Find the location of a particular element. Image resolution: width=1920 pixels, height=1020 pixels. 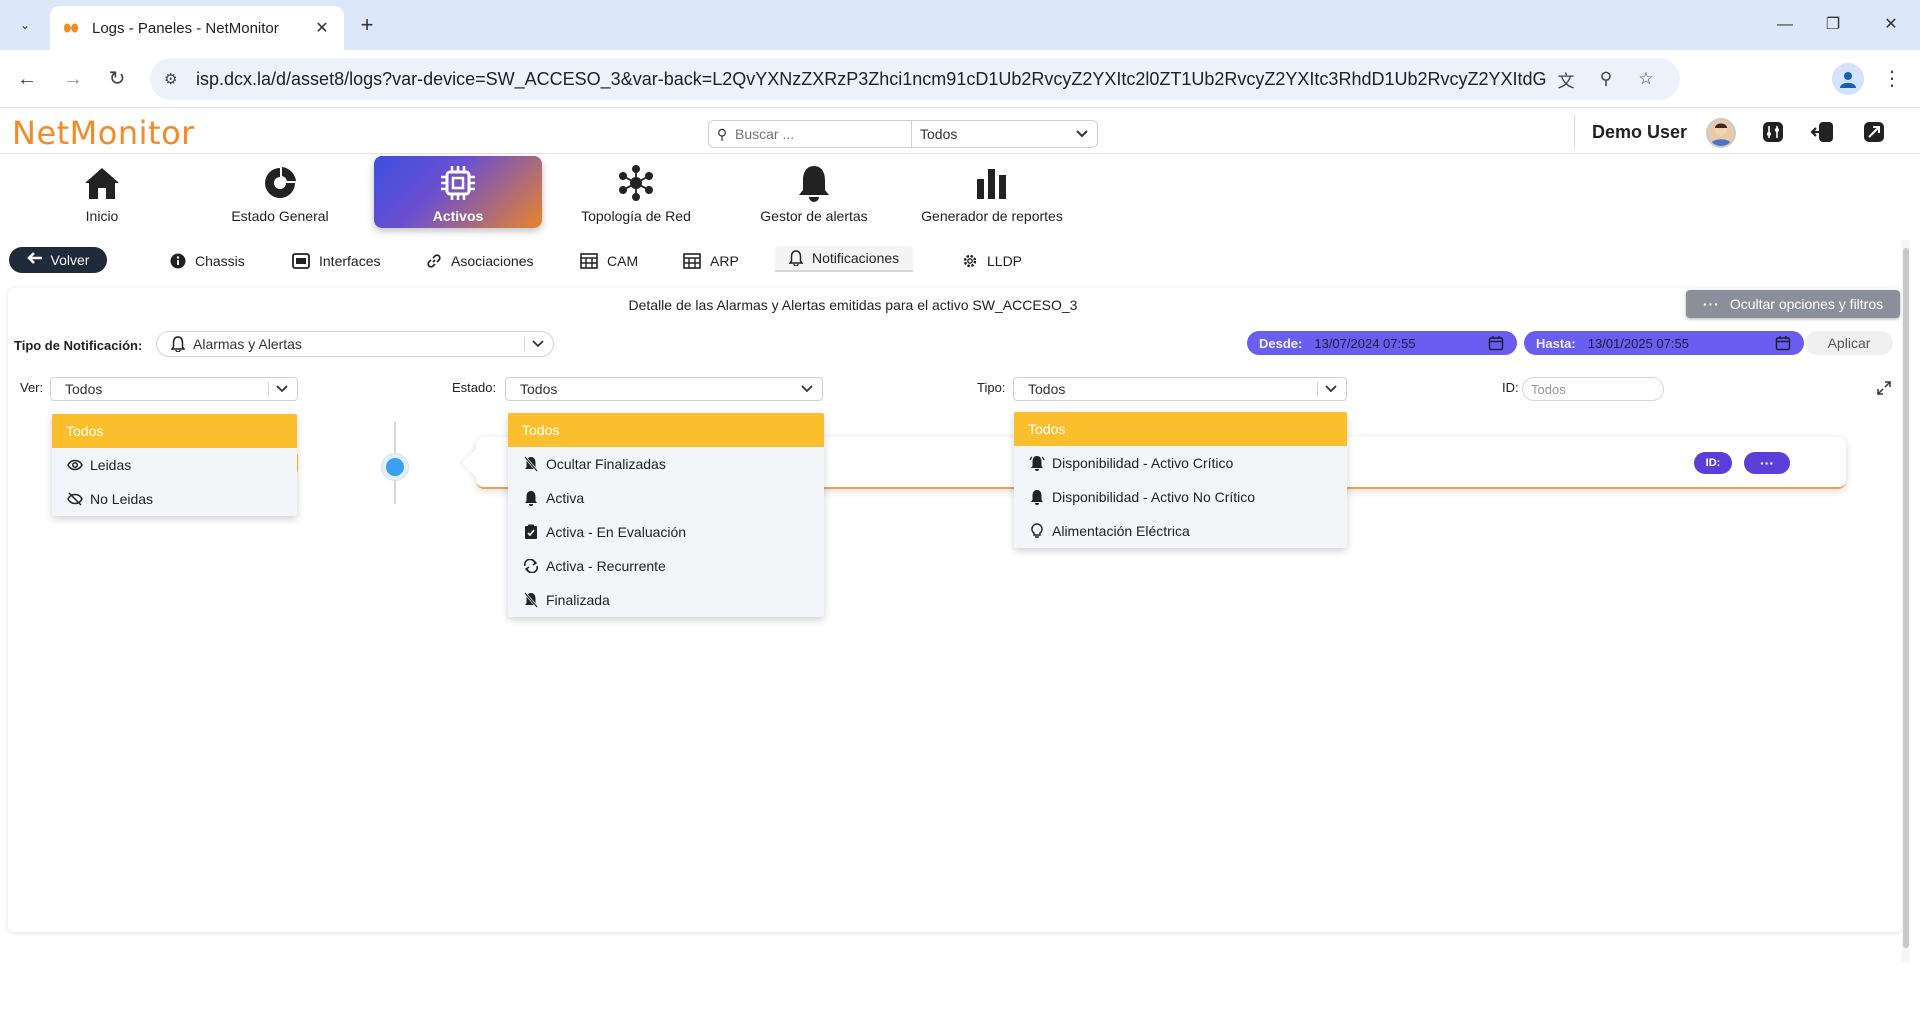

nav-item-gestor-alertas: Gestor de alertas is located at coordinates (814, 192).